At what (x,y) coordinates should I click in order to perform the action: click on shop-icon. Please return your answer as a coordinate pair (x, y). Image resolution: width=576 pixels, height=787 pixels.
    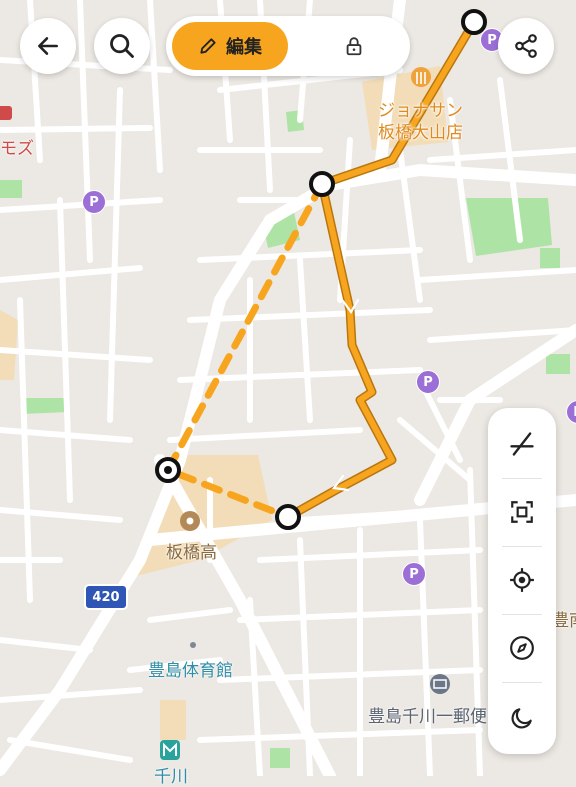
    Looking at the image, I should click on (6, 113).